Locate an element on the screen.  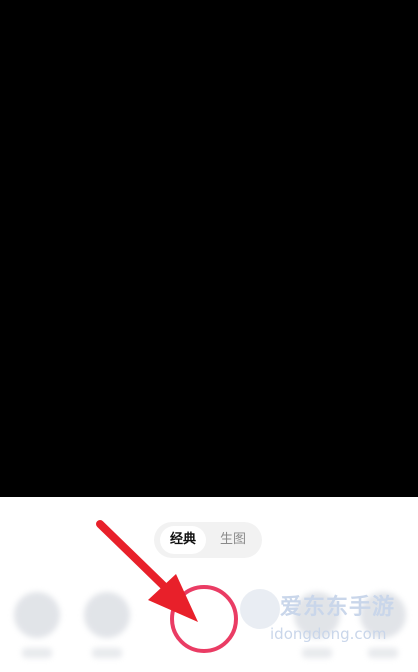
watermark-subtitle: idongdong.com is located at coordinates (328, 634).